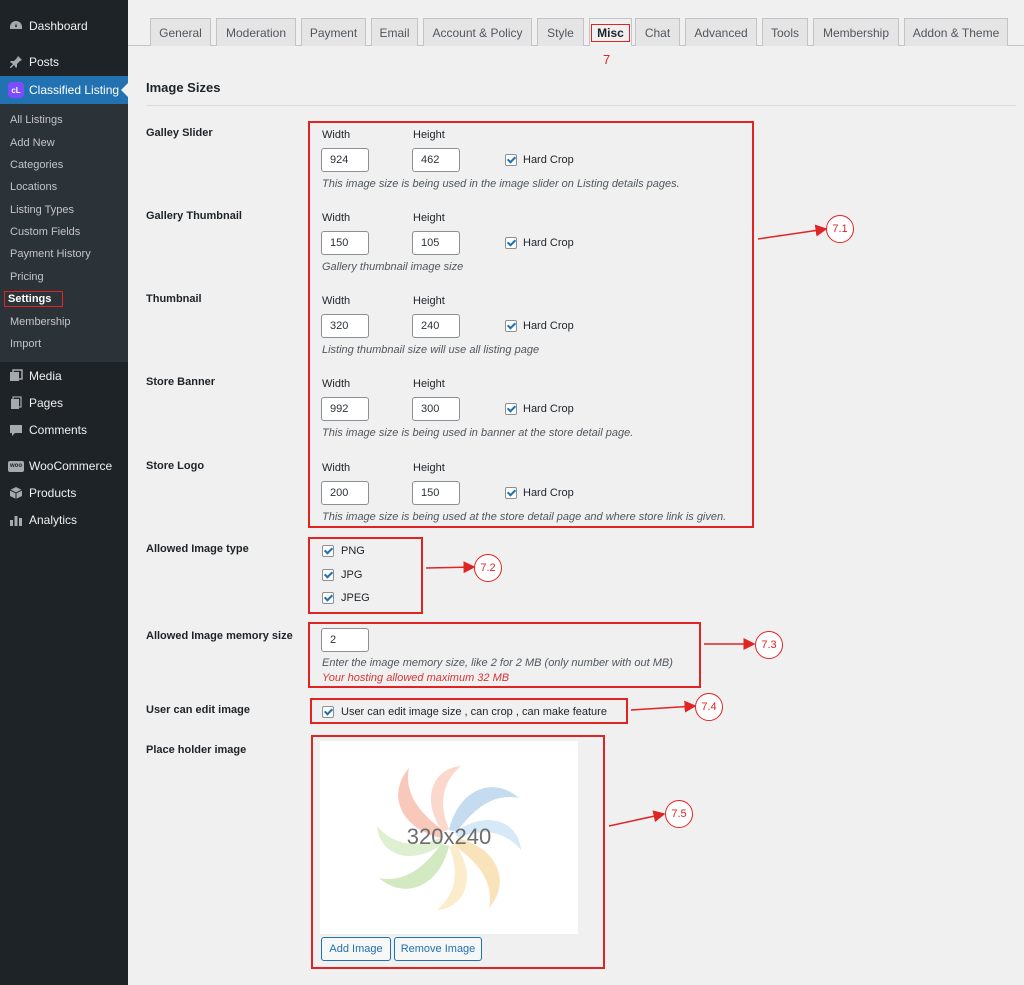 The image size is (1024, 985). I want to click on tab-style: Style, so click(560, 32).